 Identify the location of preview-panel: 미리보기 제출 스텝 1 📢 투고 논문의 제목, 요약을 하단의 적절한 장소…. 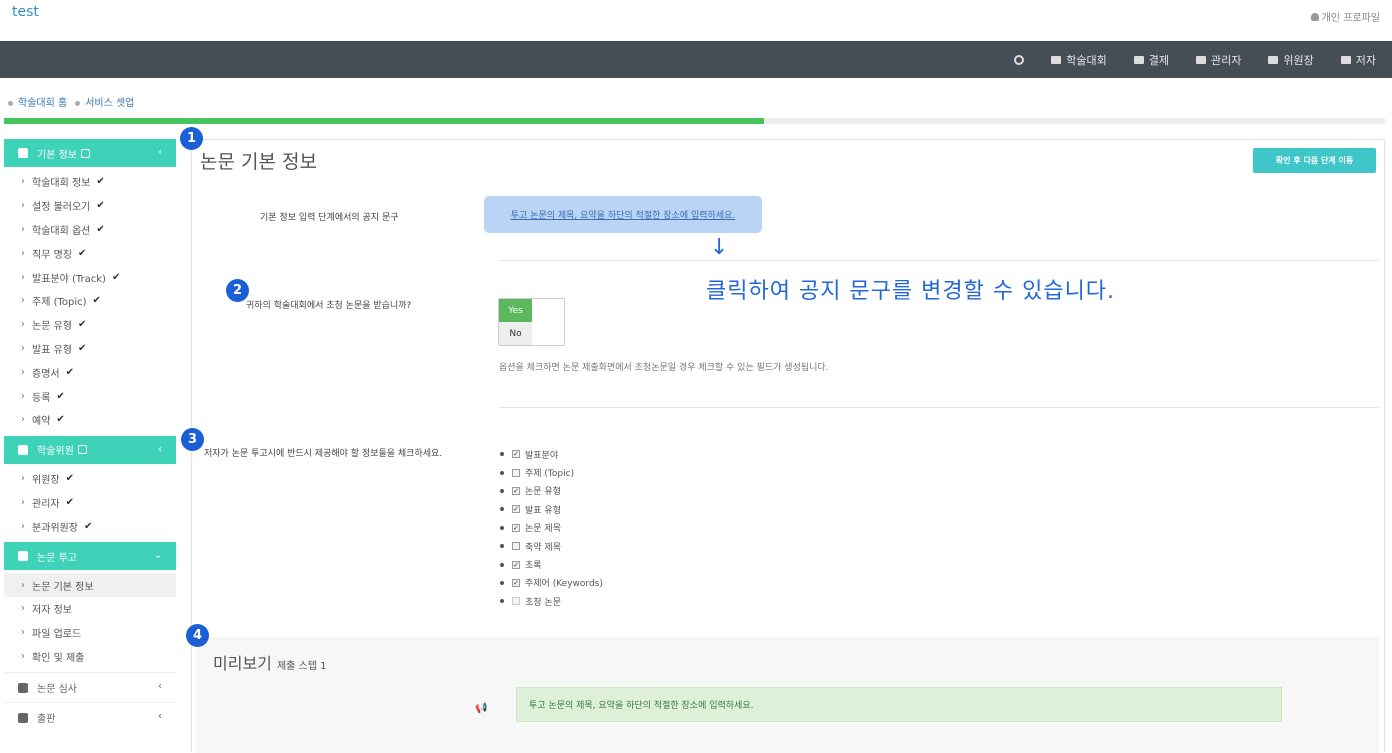
(787, 695).